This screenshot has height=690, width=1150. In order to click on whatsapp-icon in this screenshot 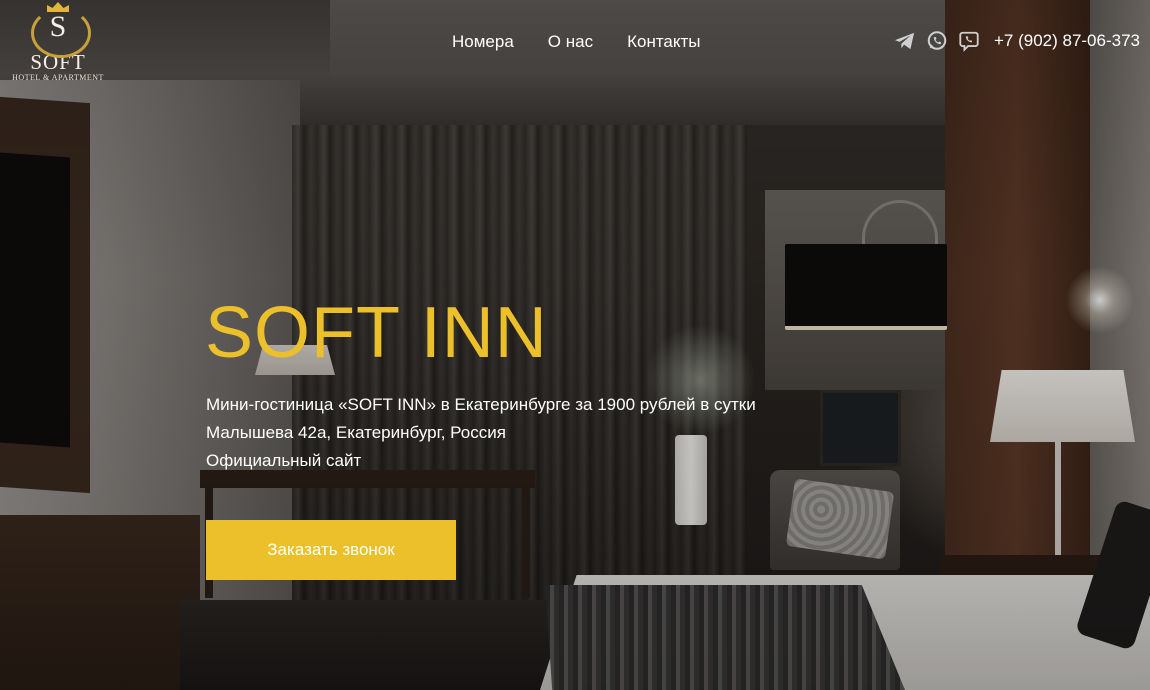, I will do `click(937, 41)`.